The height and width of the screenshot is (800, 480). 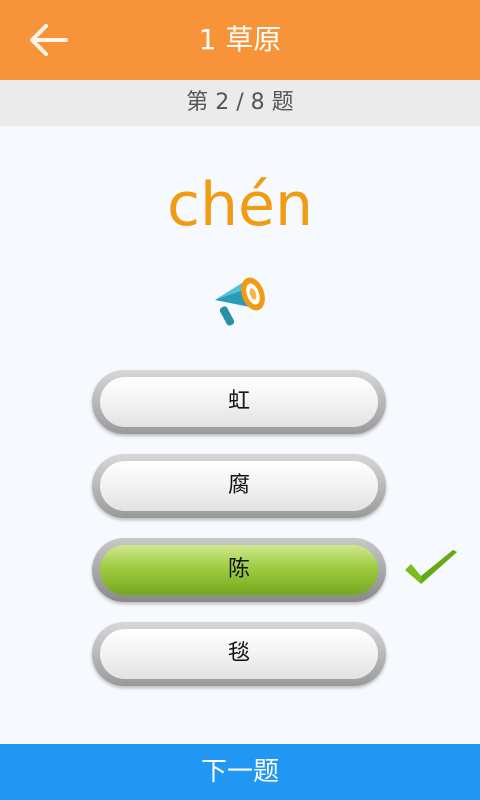 I want to click on answer-option-4: 毯, so click(x=239, y=654).